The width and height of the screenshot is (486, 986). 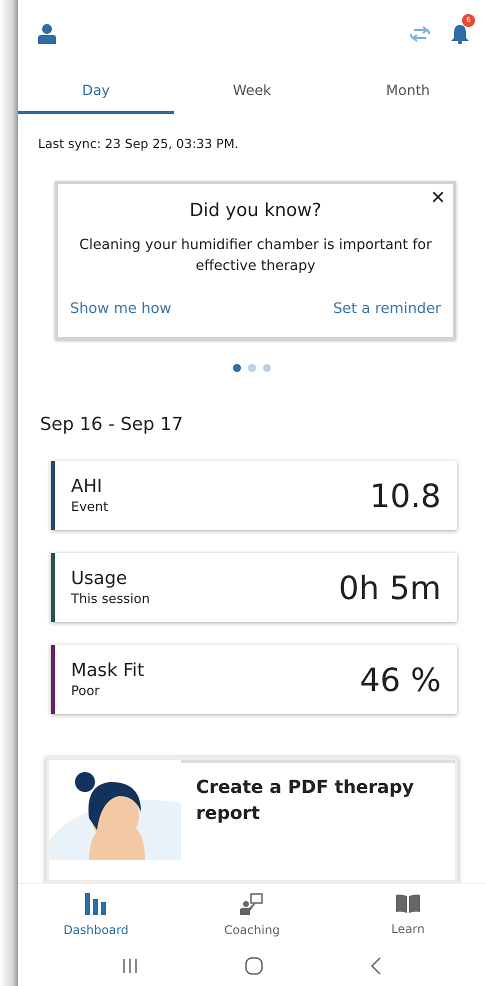 What do you see at coordinates (139, 144) in the screenshot?
I see `last-sync-text: Last sync: 23 Sep 25, 03:33 PM.` at bounding box center [139, 144].